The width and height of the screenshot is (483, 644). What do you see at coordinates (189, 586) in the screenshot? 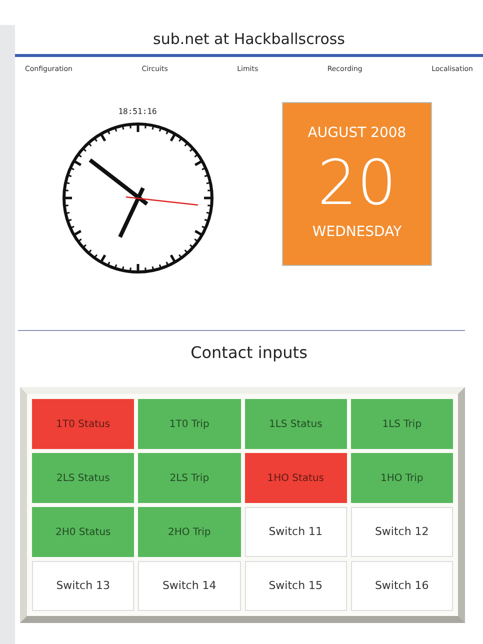
I see `contact-input-tile: Switch 14` at bounding box center [189, 586].